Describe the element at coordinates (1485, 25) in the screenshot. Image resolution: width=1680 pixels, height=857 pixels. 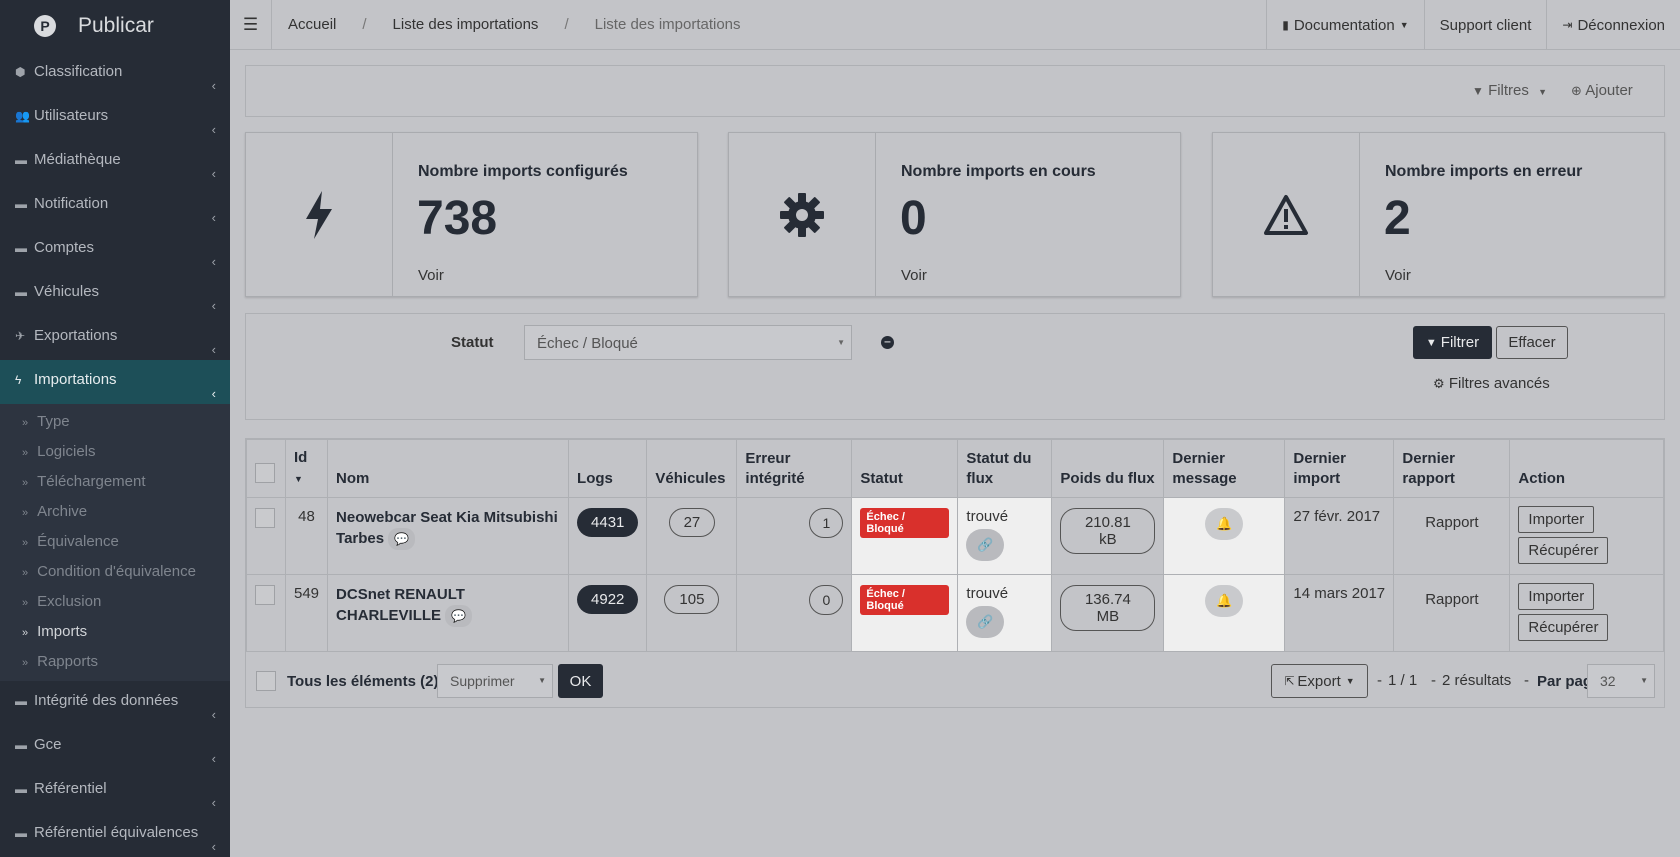
I see `support-link: Support client` at that location.